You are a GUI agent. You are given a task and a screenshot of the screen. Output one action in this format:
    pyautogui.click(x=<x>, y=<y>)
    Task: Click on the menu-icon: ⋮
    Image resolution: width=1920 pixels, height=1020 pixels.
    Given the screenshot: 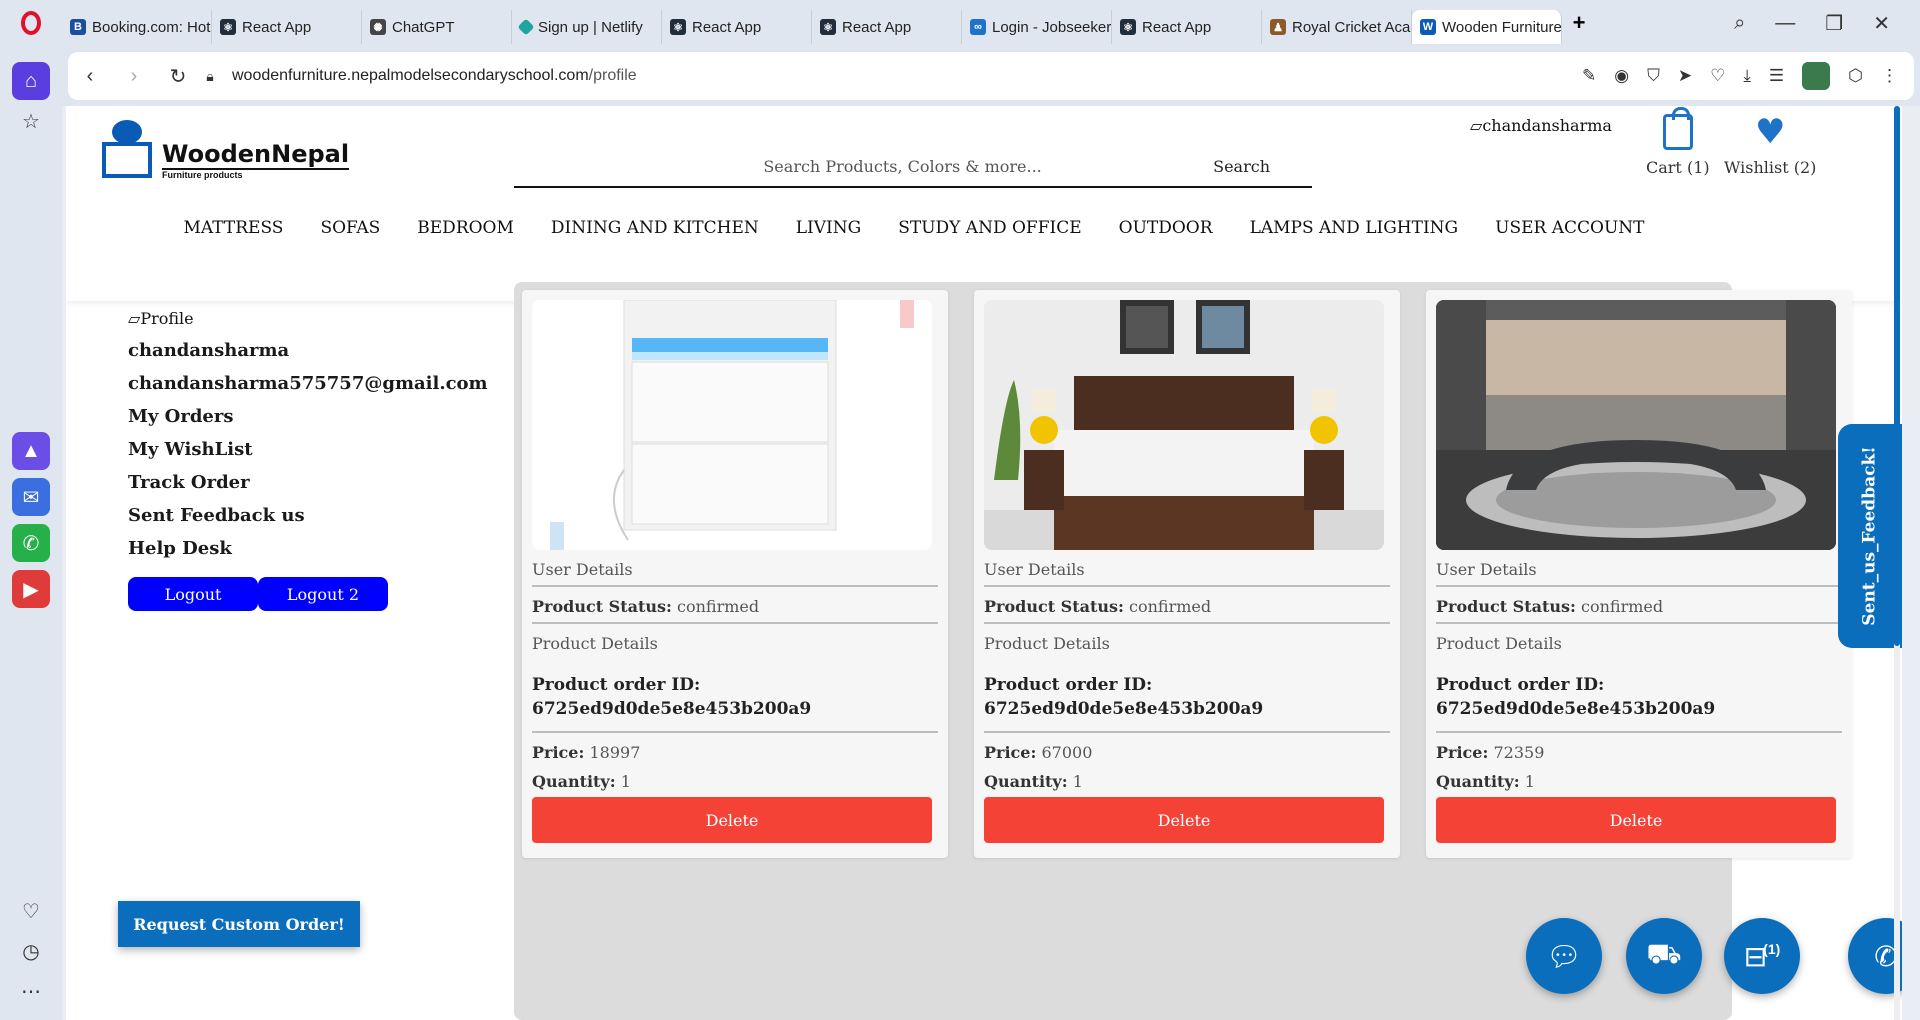 What is the action you would take?
    pyautogui.click(x=1889, y=76)
    